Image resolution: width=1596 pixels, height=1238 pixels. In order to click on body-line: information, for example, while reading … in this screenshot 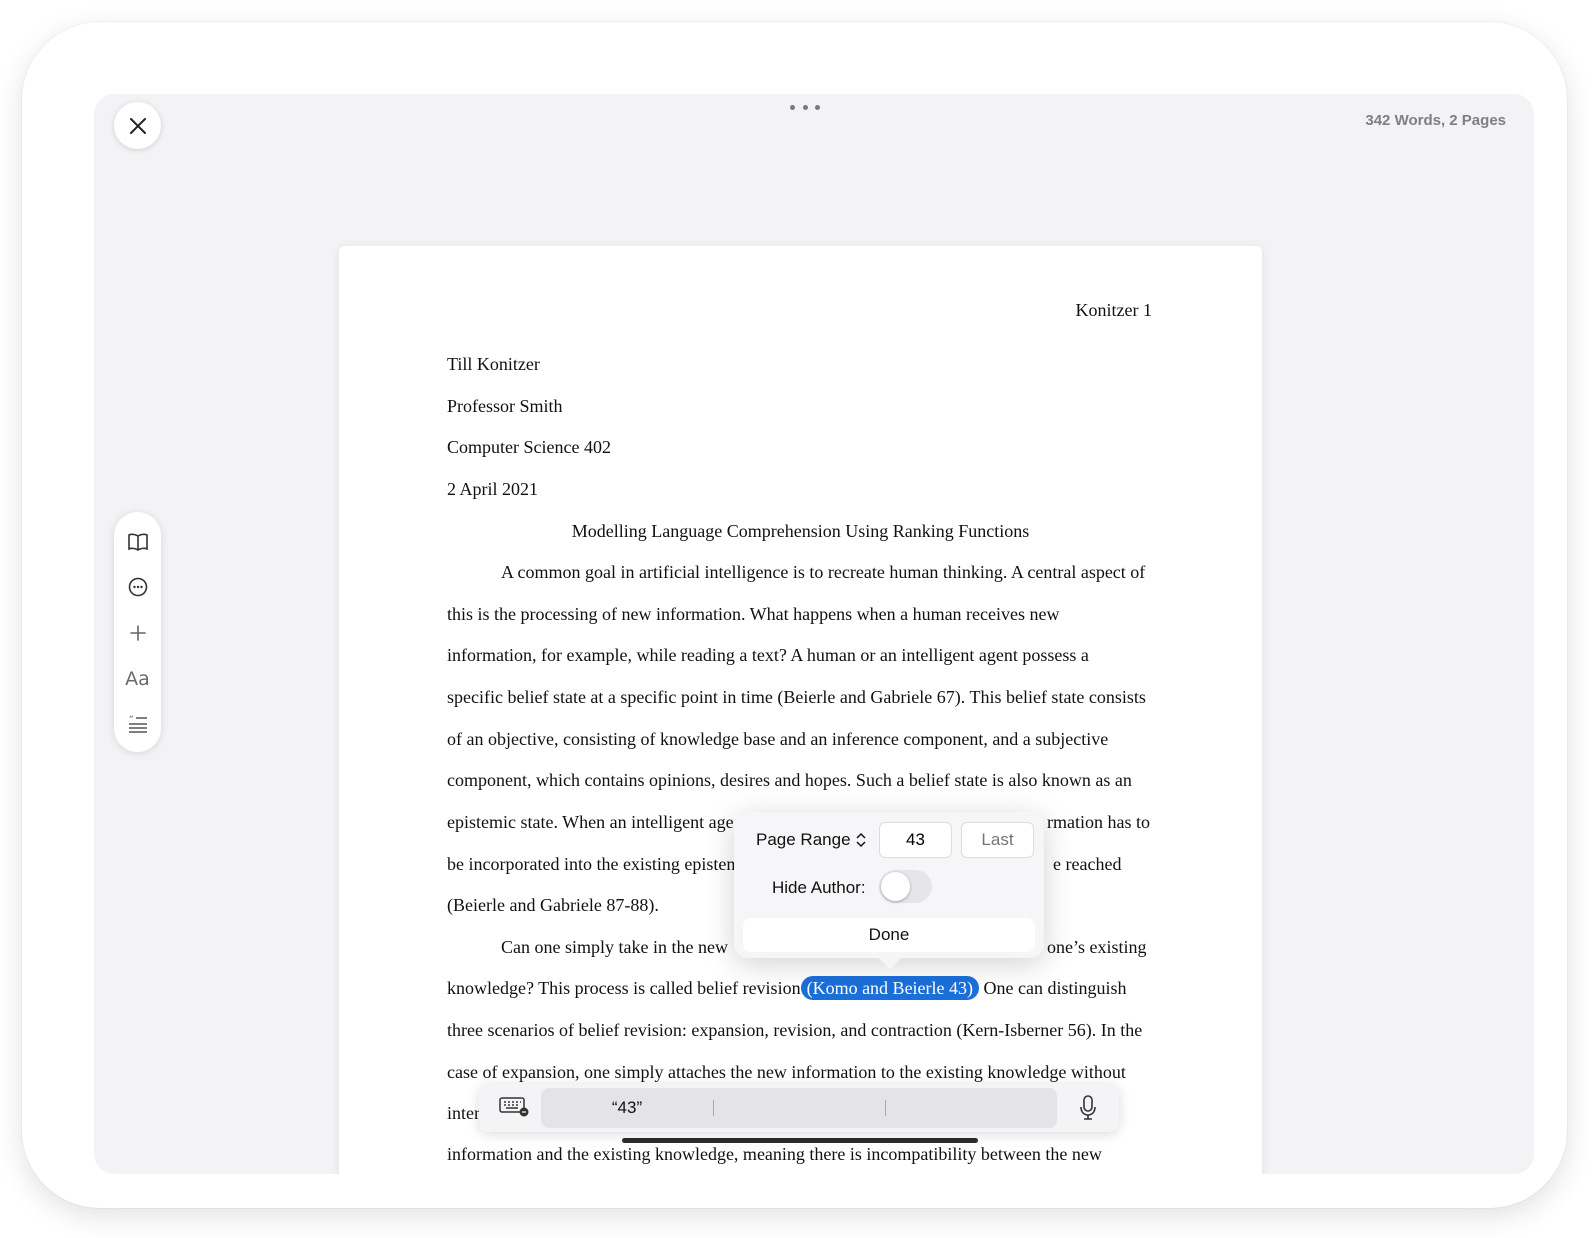, I will do `click(768, 655)`.